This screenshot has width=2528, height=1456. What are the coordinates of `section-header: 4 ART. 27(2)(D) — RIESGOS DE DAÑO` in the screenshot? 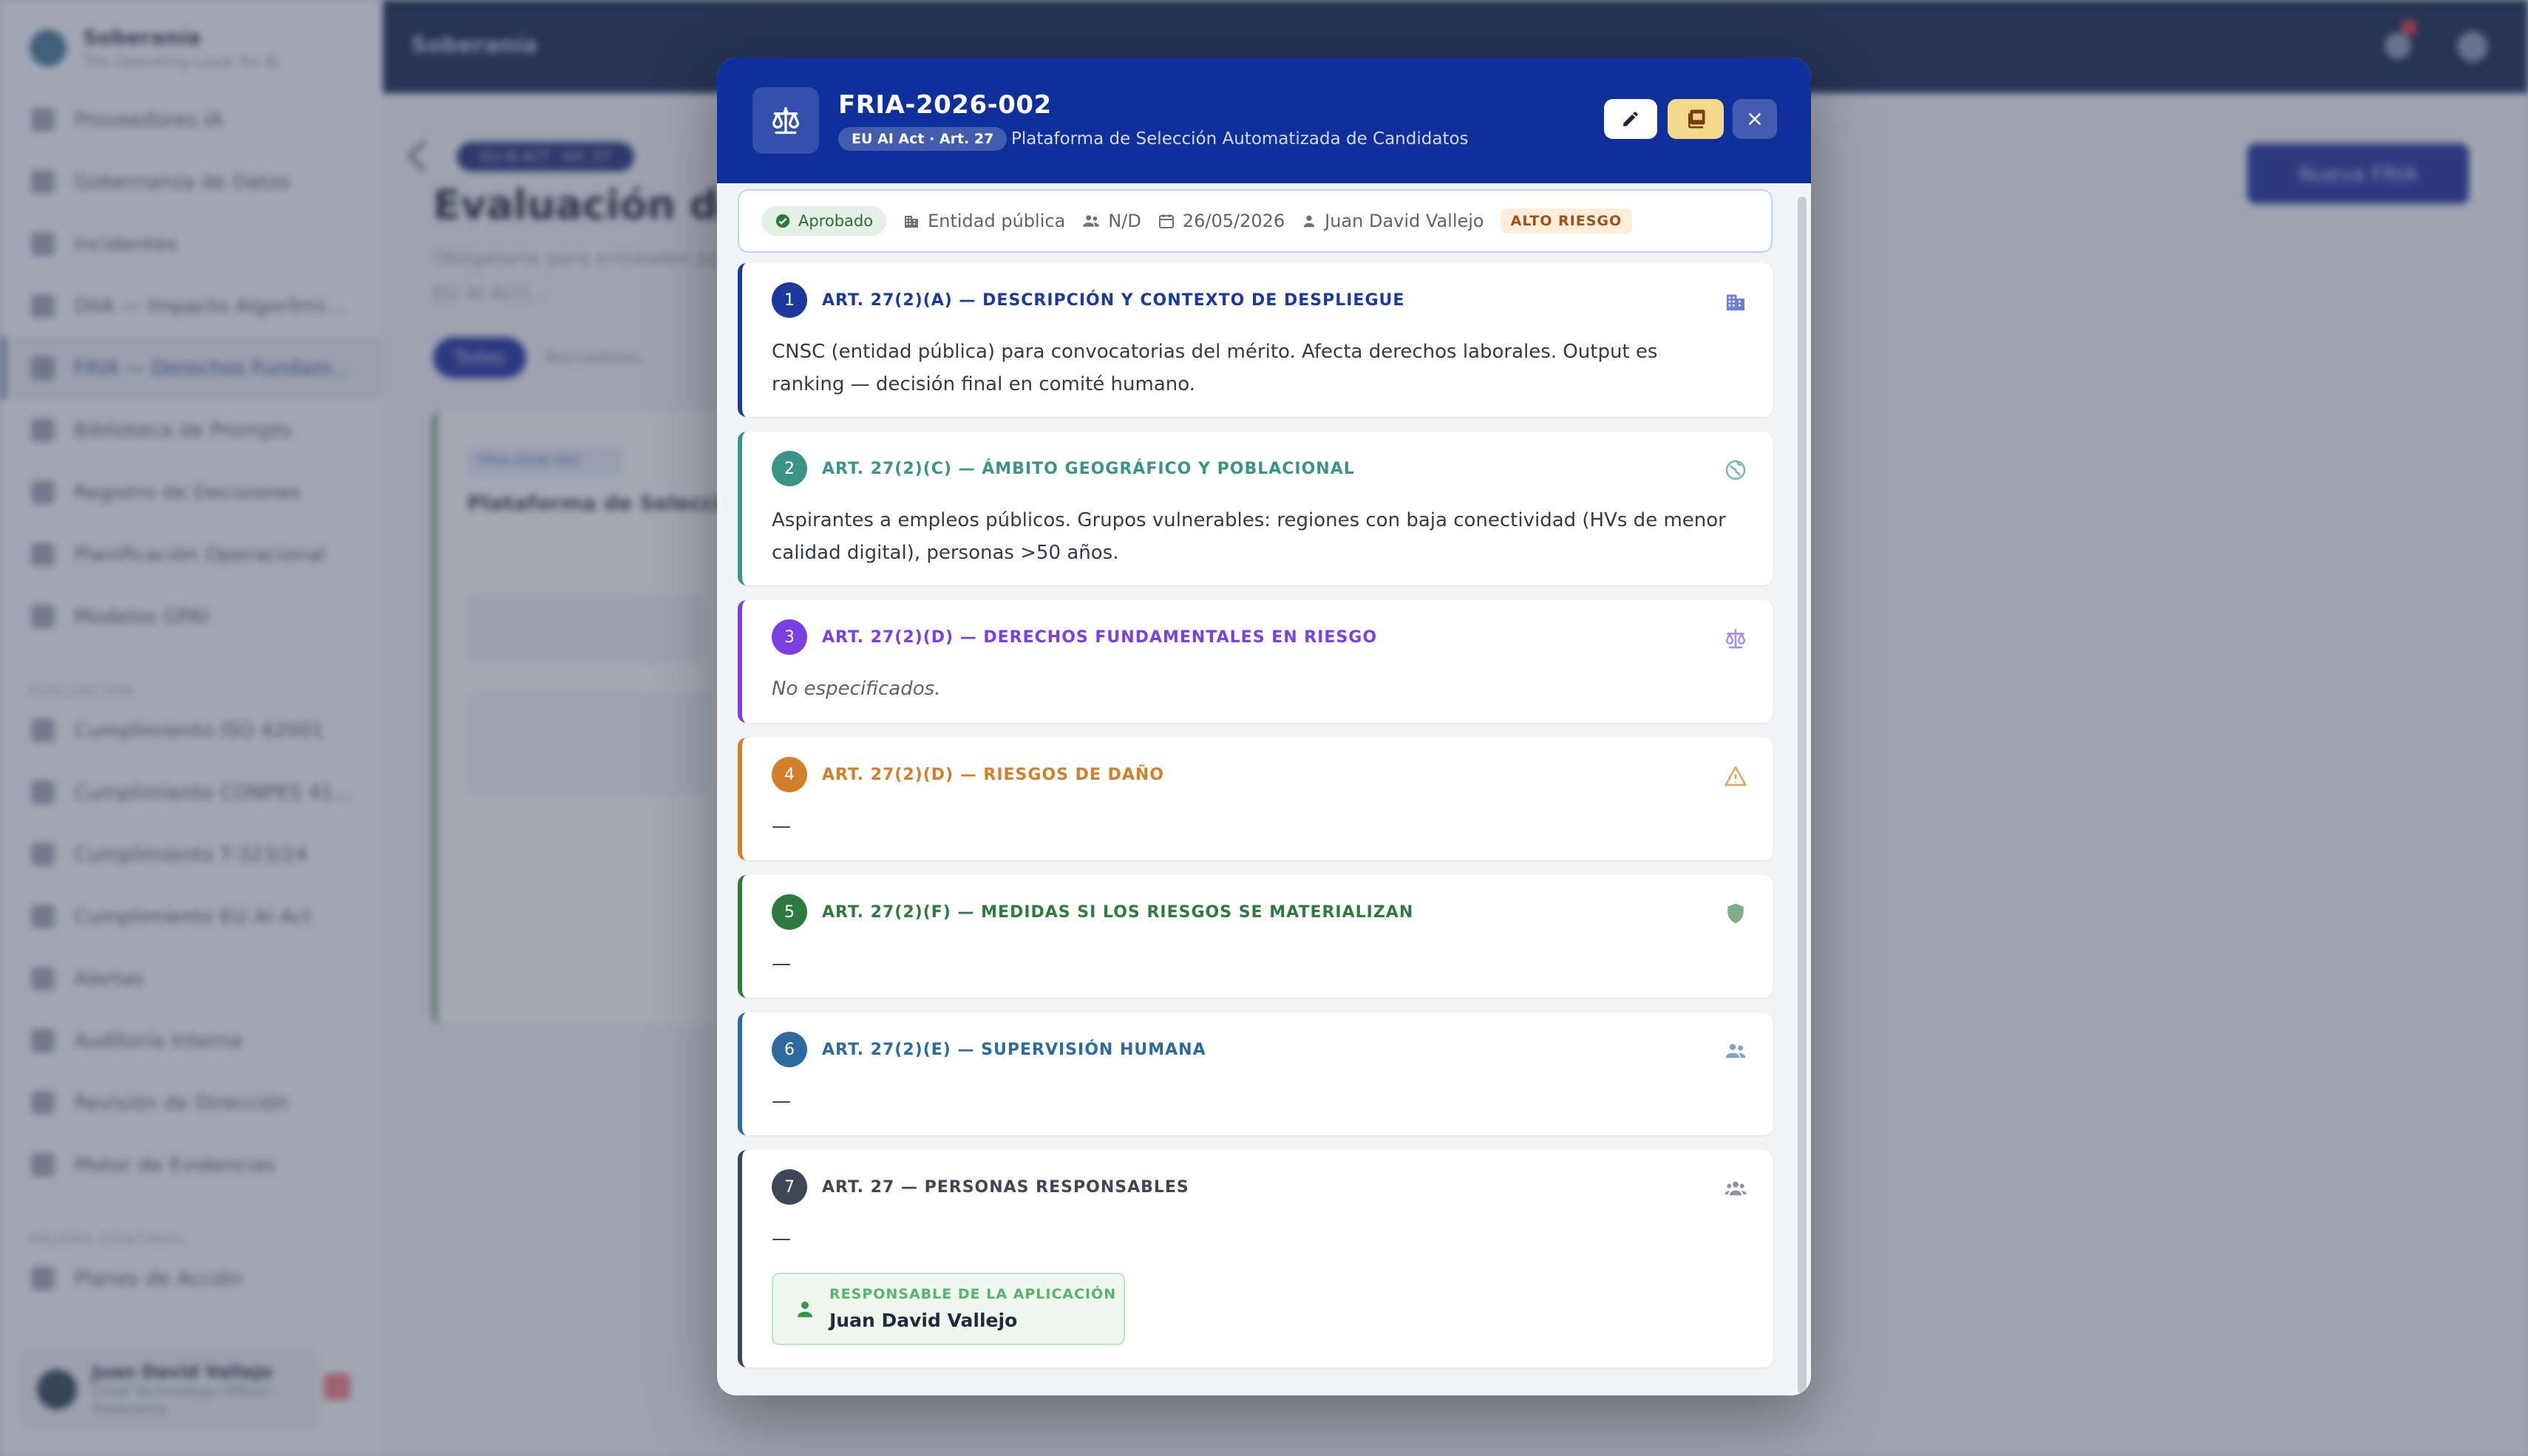 It's located at (968, 774).